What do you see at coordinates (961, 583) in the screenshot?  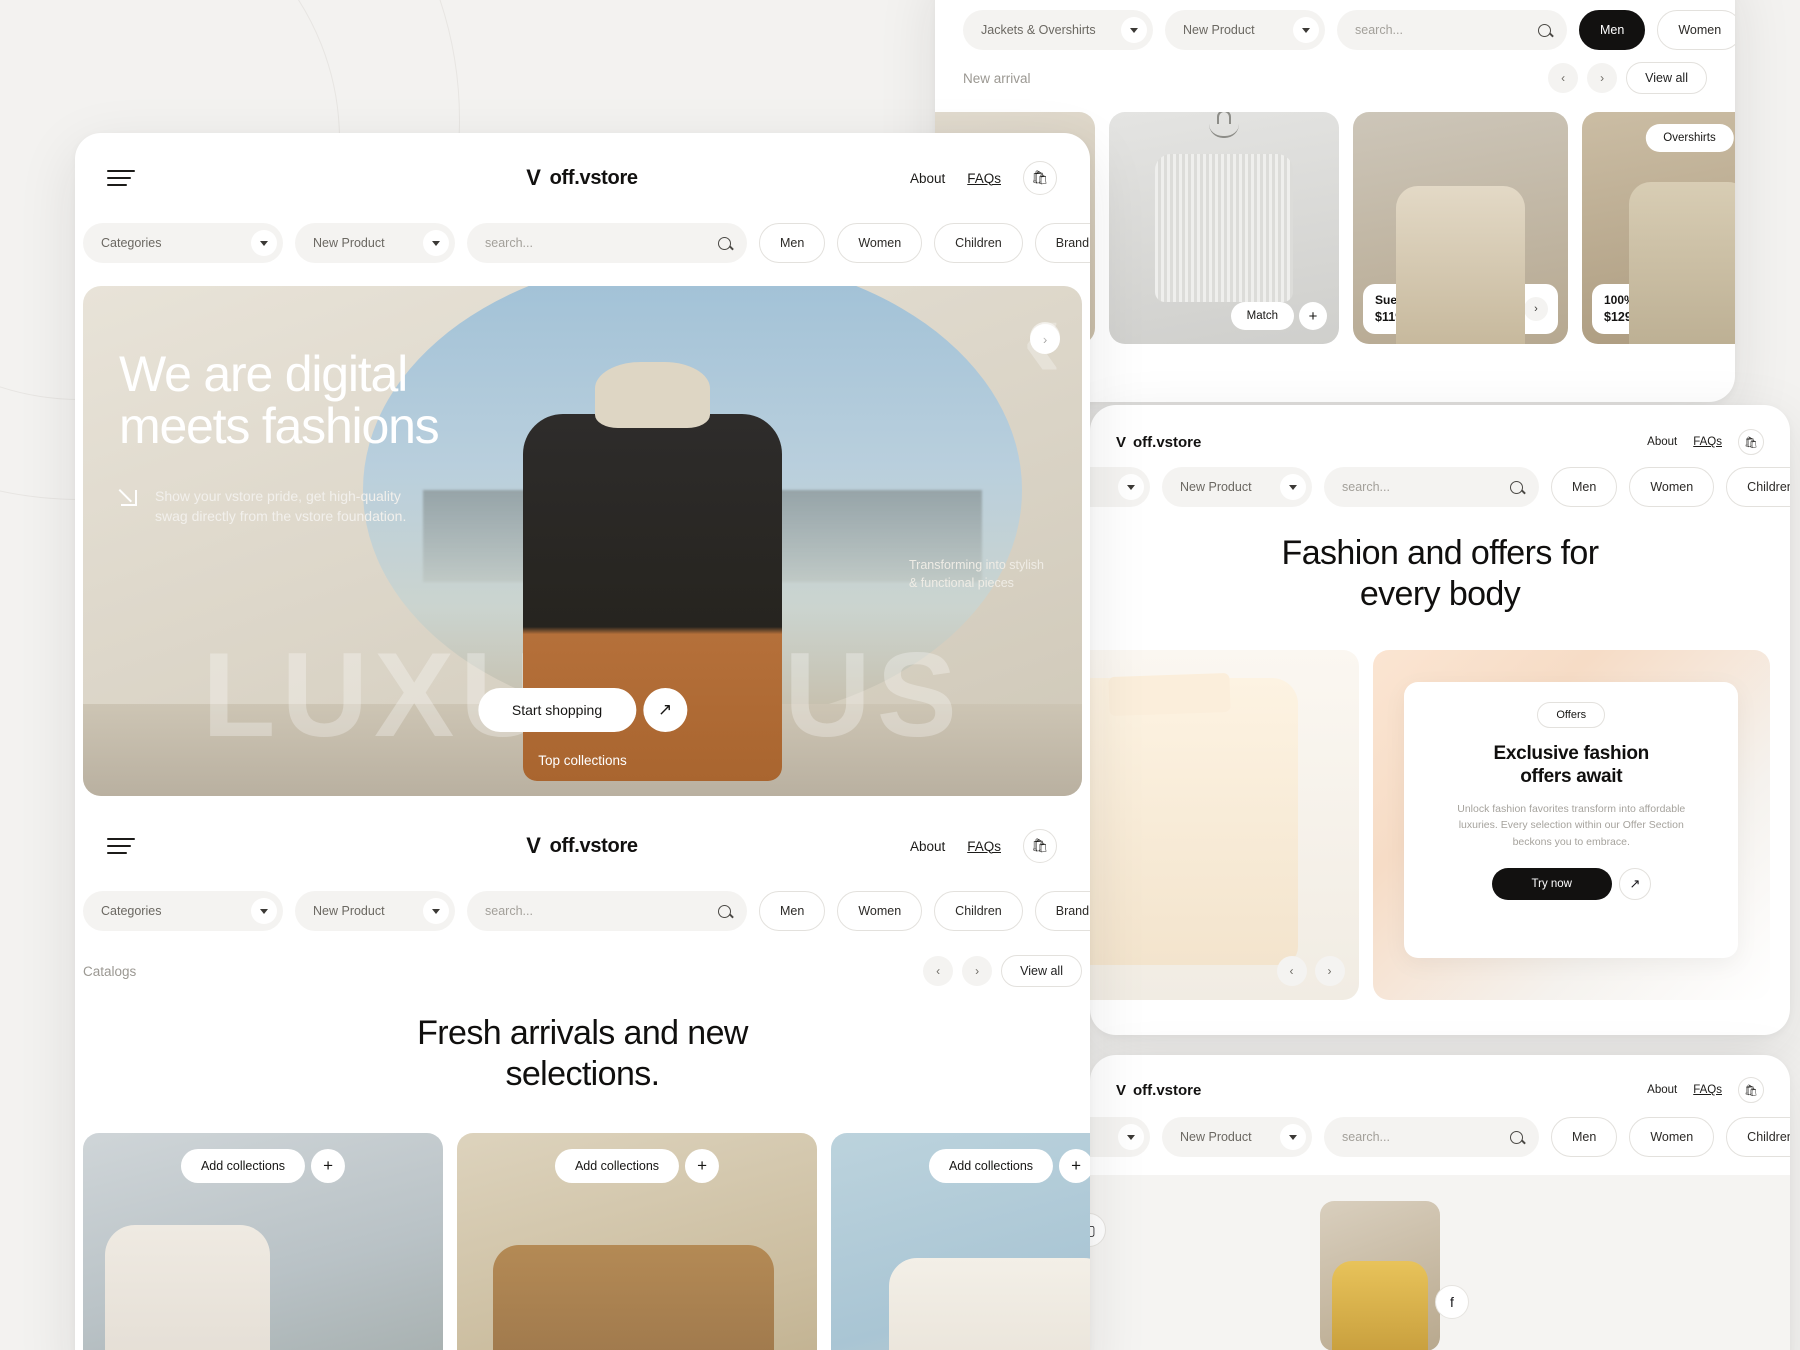 I see `hero-tag-line2: & functional pieces` at bounding box center [961, 583].